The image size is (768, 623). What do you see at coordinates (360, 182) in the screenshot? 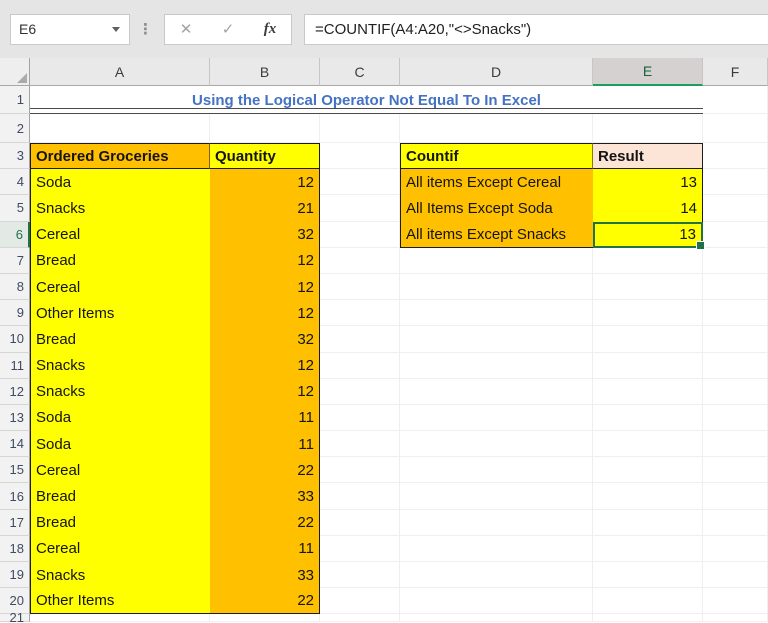
I see `cell-C4` at bounding box center [360, 182].